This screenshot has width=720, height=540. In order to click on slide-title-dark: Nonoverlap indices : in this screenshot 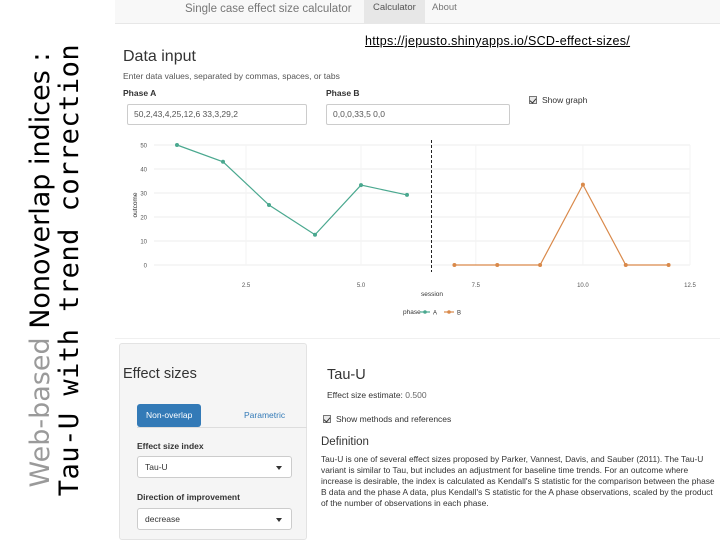, I will do `click(40, 195)`.